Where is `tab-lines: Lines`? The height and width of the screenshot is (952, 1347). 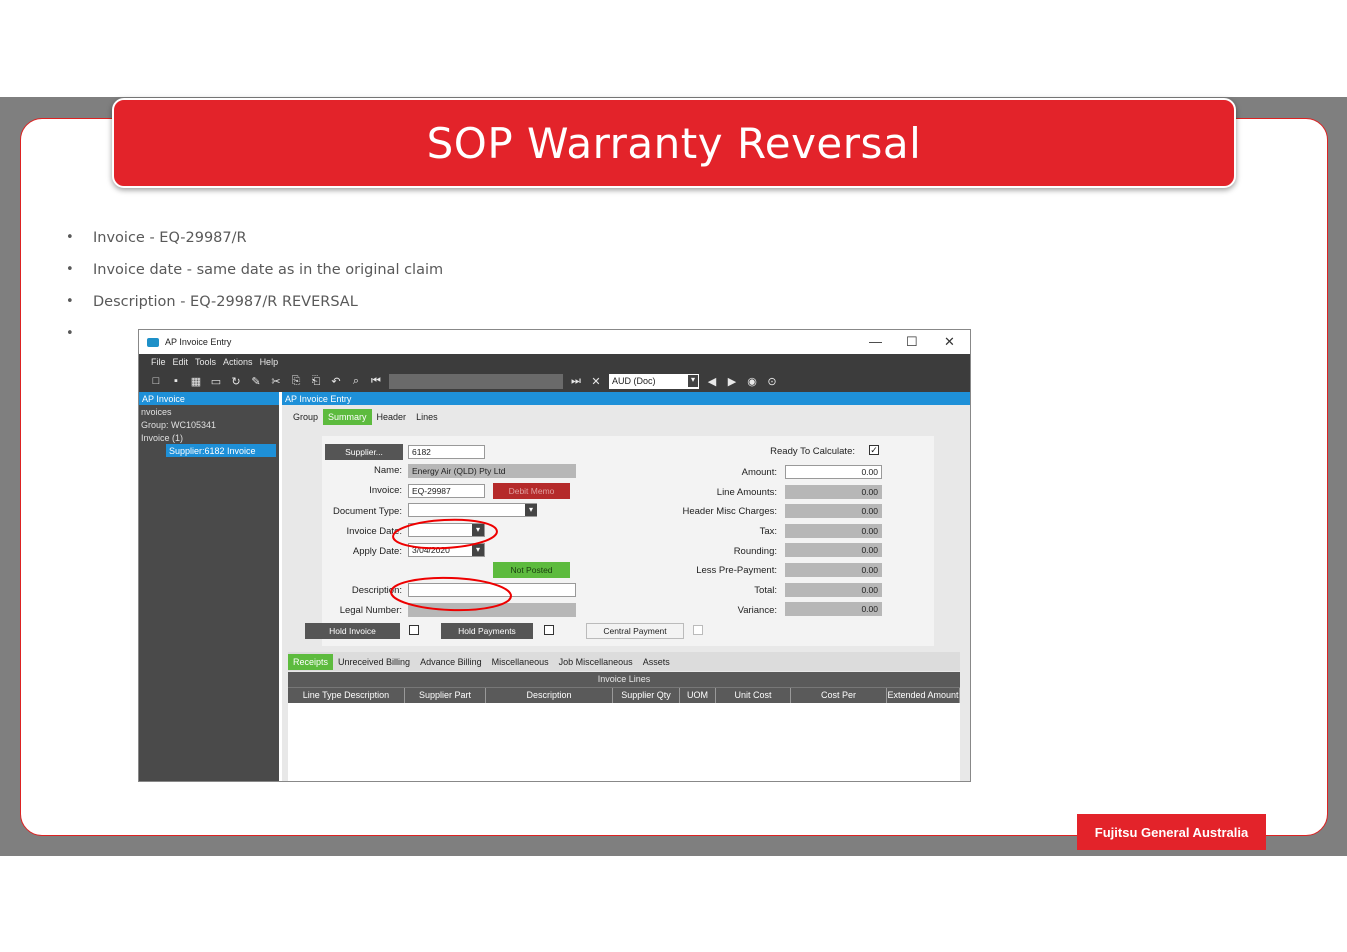
tab-lines: Lines is located at coordinates (427, 417).